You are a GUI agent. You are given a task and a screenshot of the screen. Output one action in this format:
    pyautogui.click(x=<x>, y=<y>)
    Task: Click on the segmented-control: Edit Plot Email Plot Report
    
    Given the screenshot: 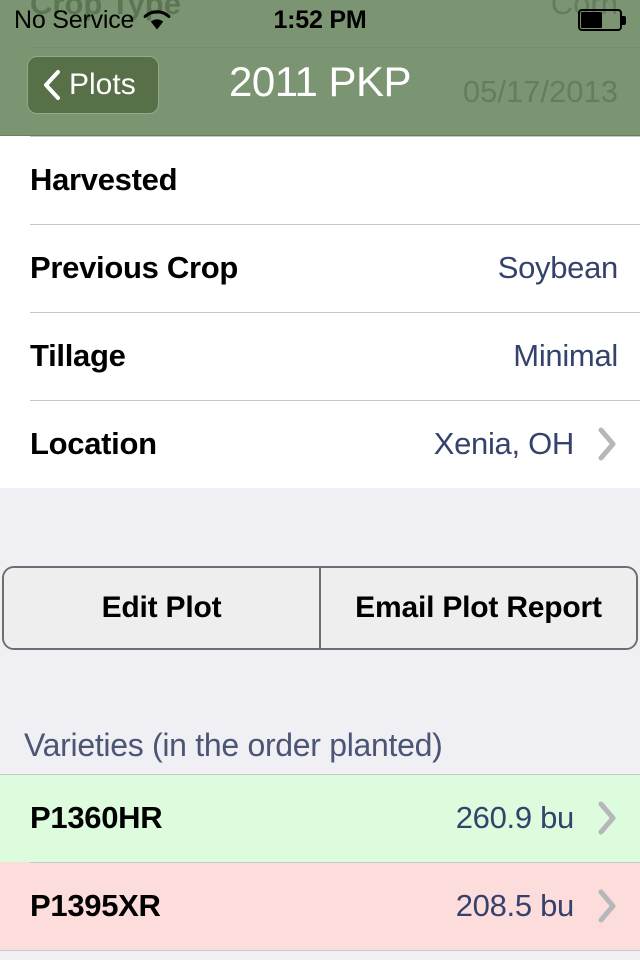 What is the action you would take?
    pyautogui.click(x=320, y=608)
    